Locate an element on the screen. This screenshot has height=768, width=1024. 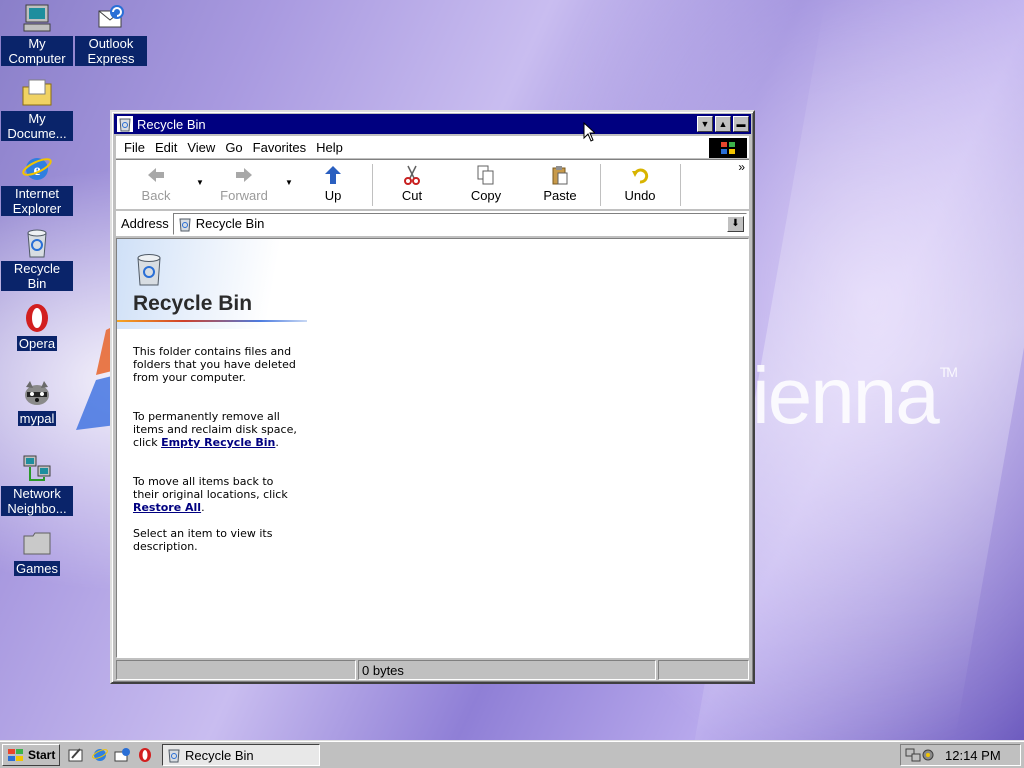
quicklaunch-opera is located at coordinates (145, 755).